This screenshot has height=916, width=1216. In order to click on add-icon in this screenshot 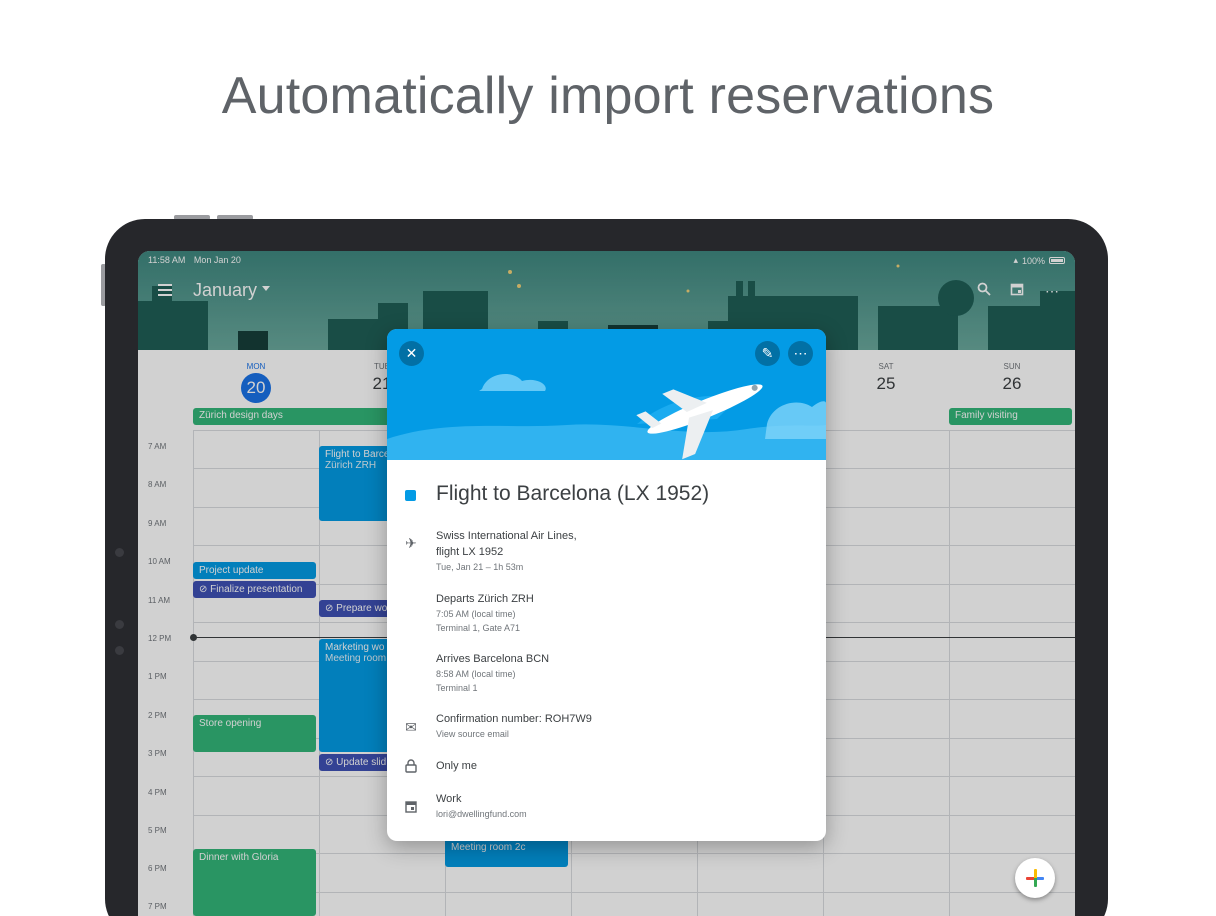, I will do `click(1035, 878)`.